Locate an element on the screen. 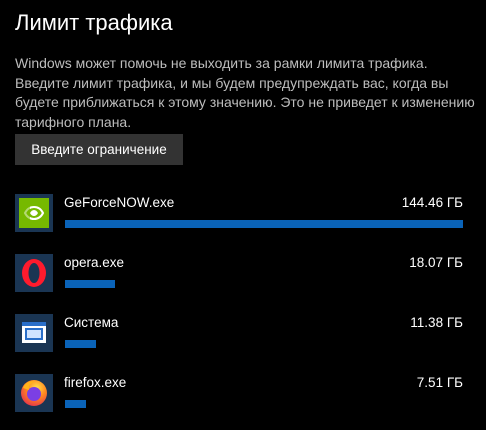 Image resolution: width=486 pixels, height=430 pixels. system-icon is located at coordinates (34, 333).